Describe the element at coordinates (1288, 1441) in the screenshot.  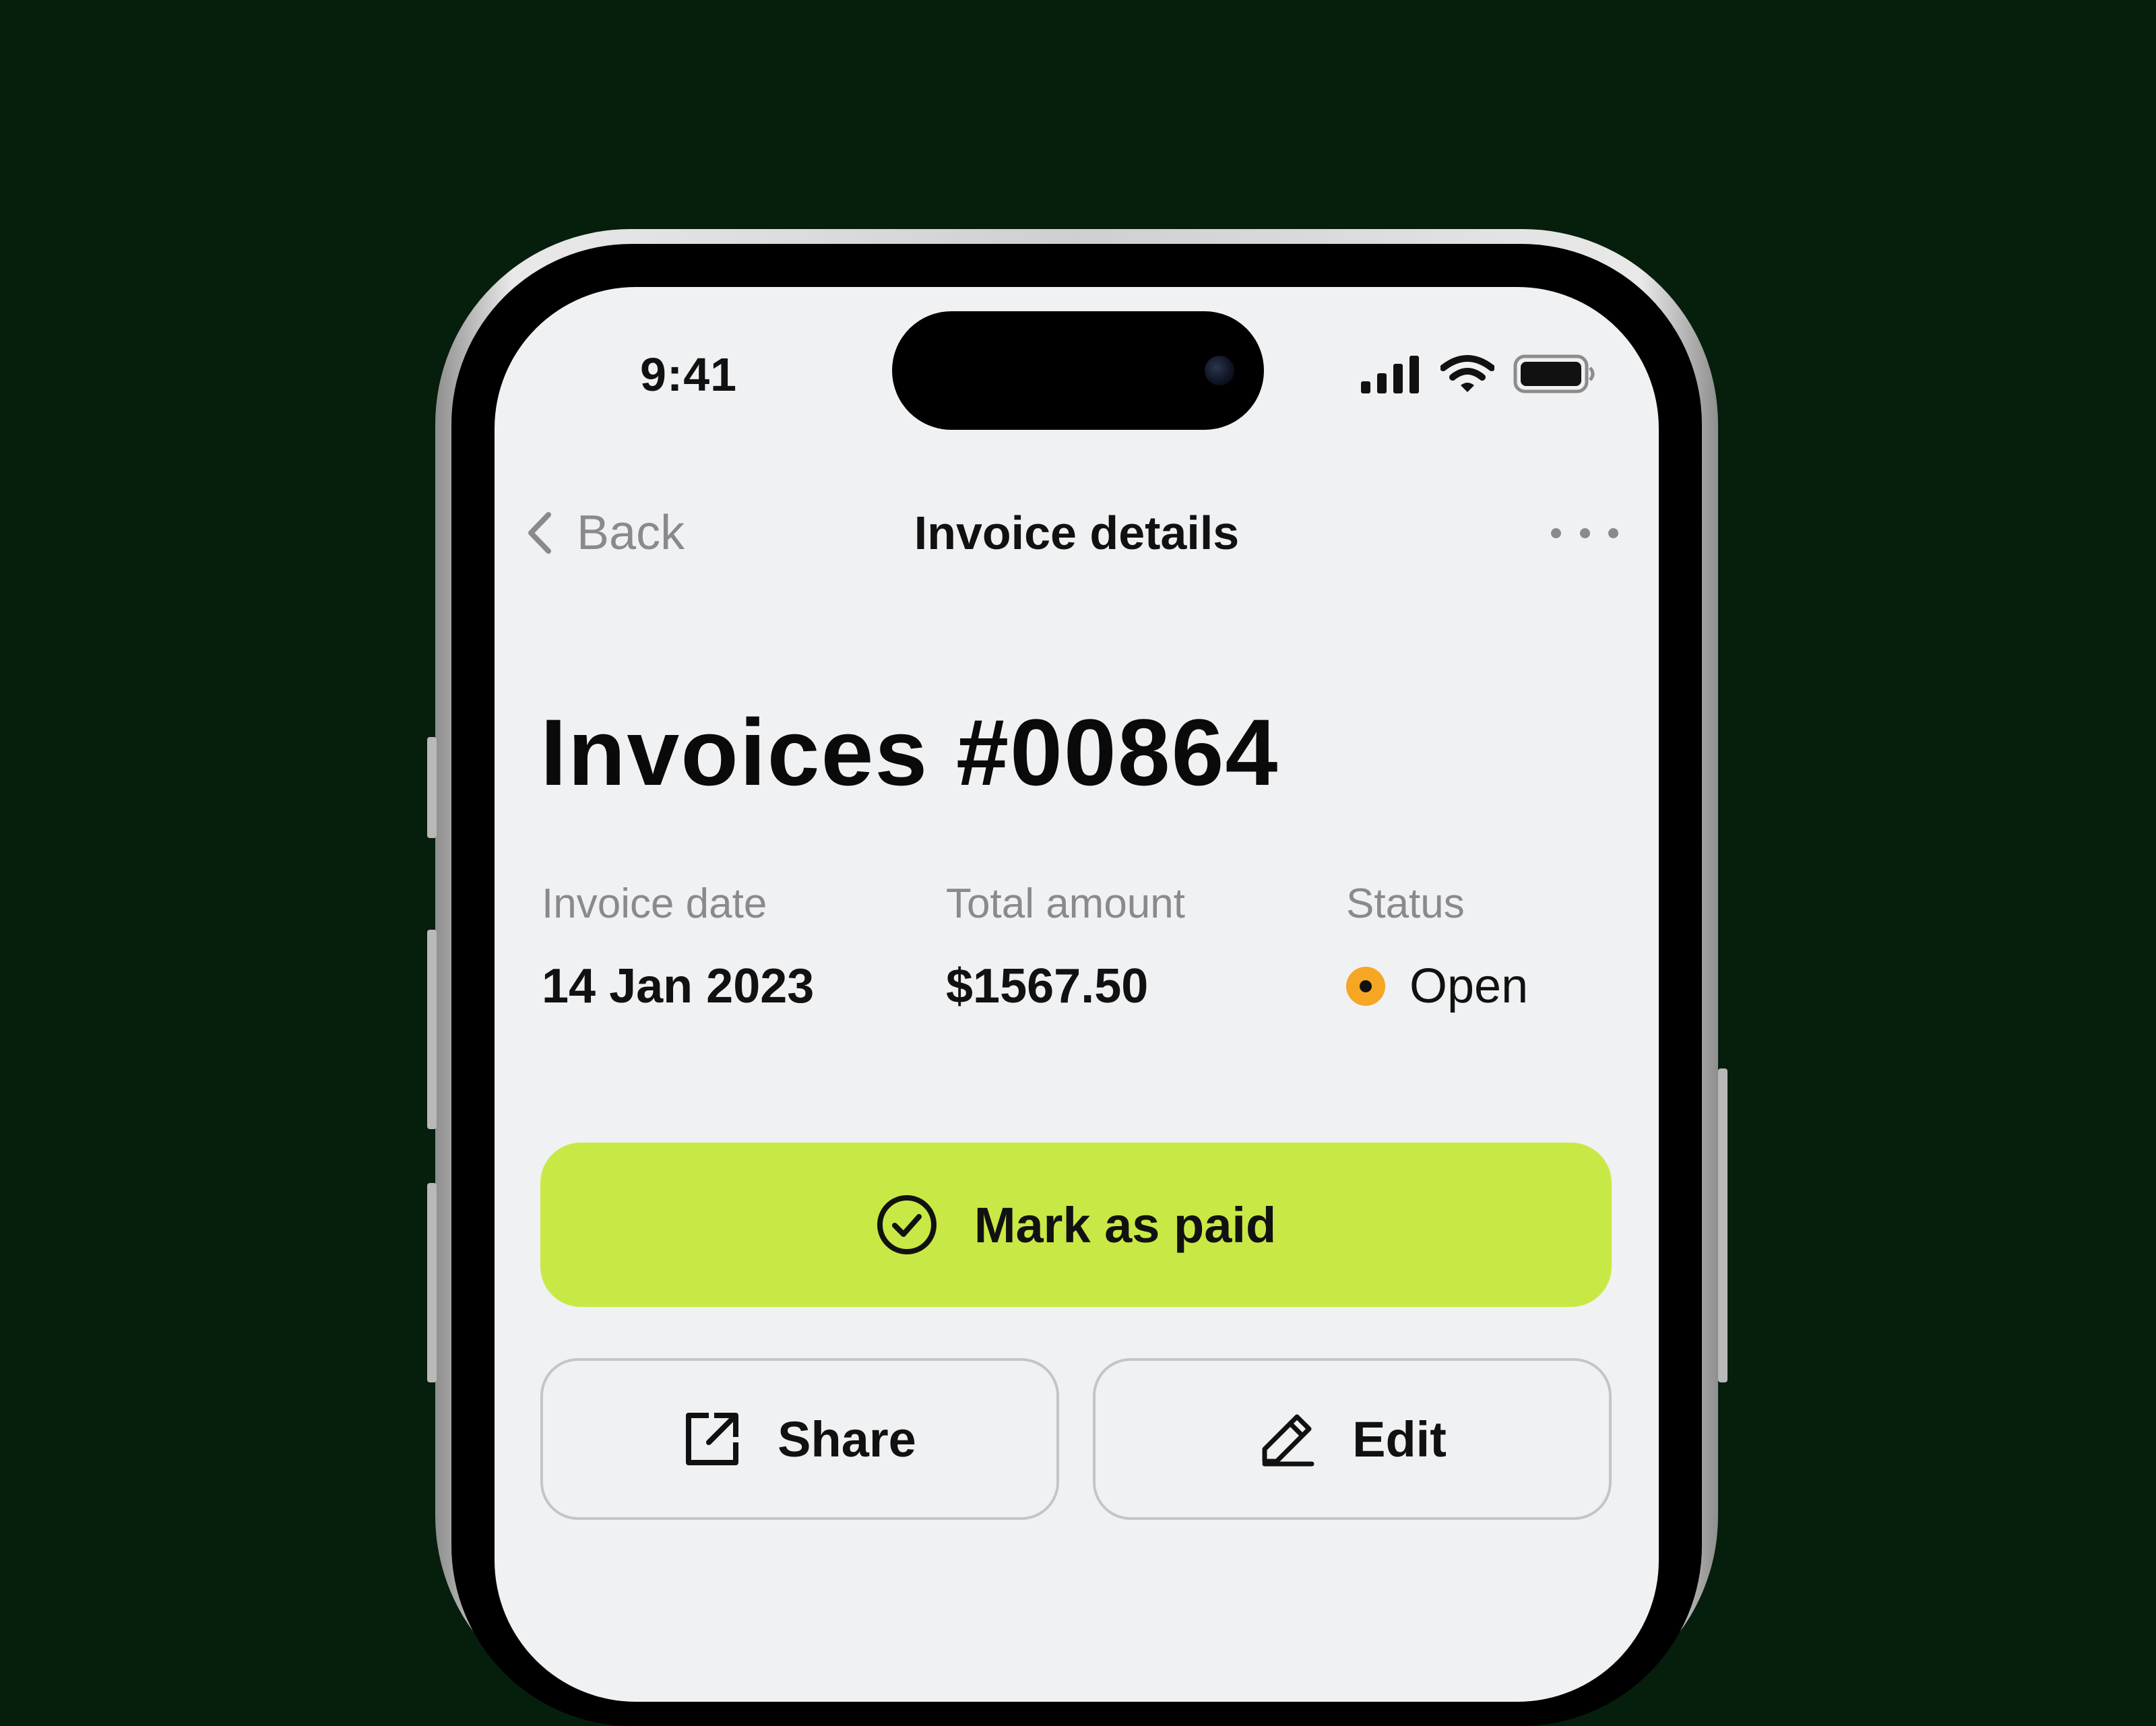
I see `pencil-icon` at that location.